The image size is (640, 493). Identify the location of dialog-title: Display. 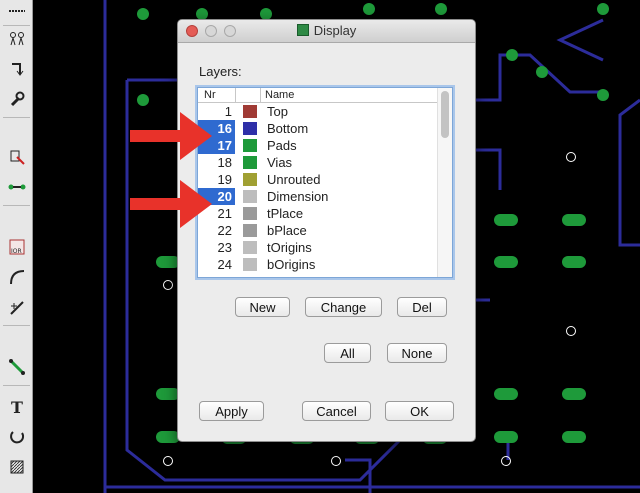
(326, 30).